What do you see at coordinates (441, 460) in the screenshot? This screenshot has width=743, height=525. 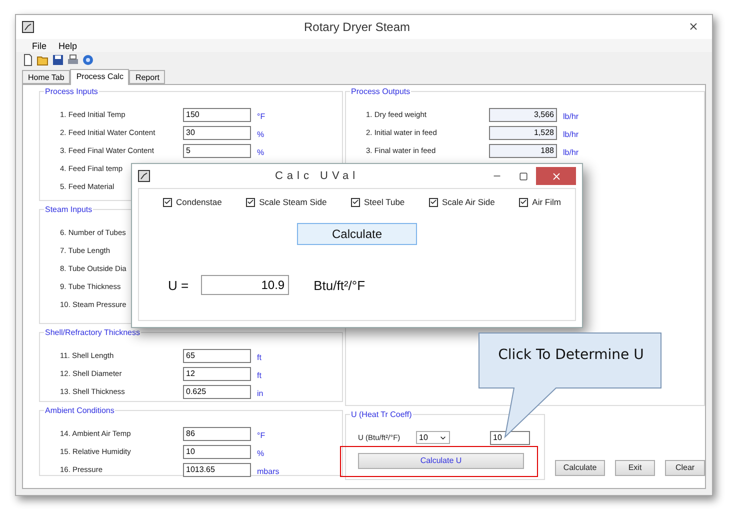 I see `calculate-u-button: Calculate U` at bounding box center [441, 460].